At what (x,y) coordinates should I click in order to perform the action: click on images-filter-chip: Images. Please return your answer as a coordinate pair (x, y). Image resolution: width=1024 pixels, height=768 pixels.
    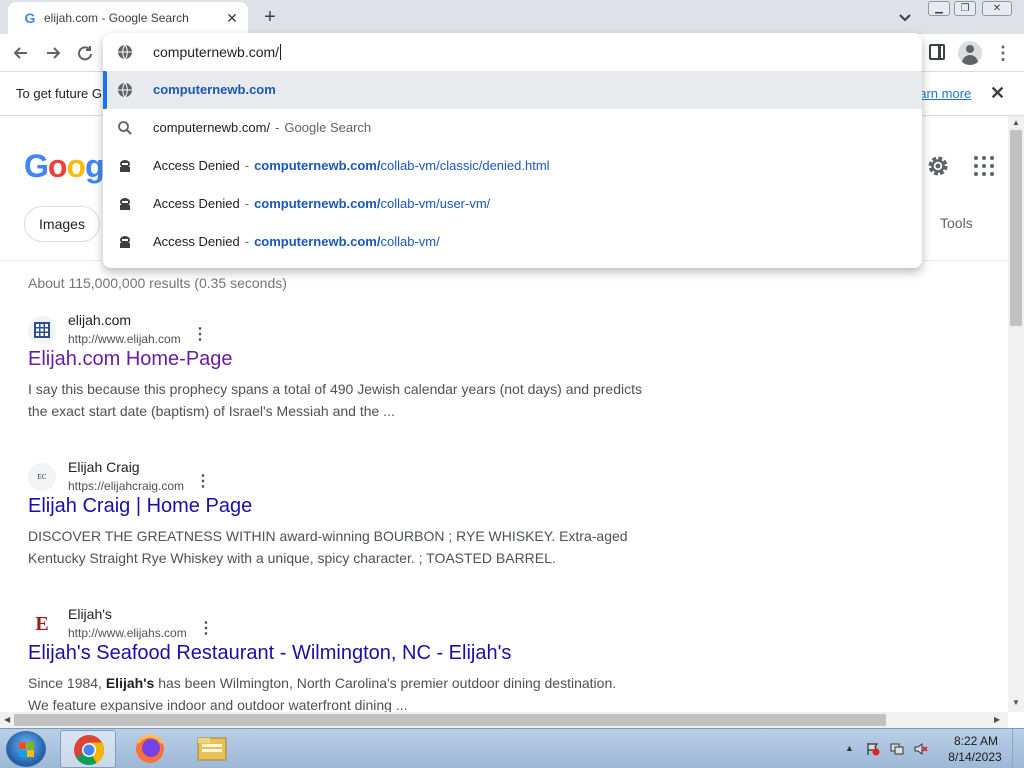
    Looking at the image, I should click on (62, 224).